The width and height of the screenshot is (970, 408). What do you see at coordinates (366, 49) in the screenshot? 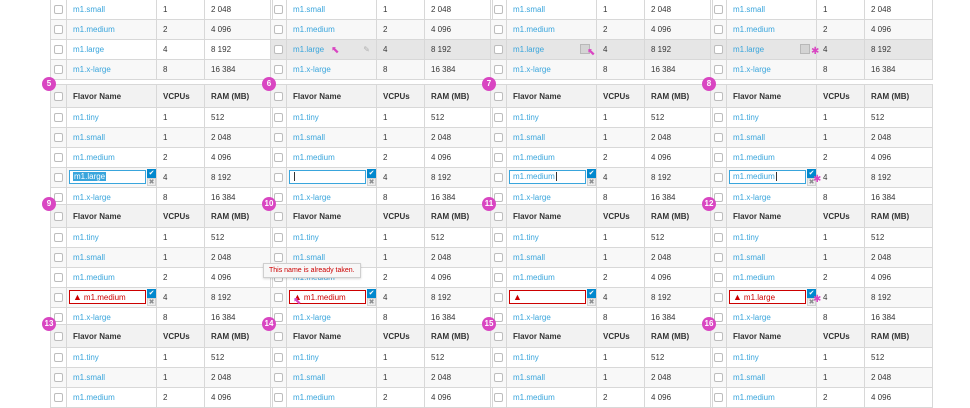
I see `pencil-icon: ✎` at bounding box center [366, 49].